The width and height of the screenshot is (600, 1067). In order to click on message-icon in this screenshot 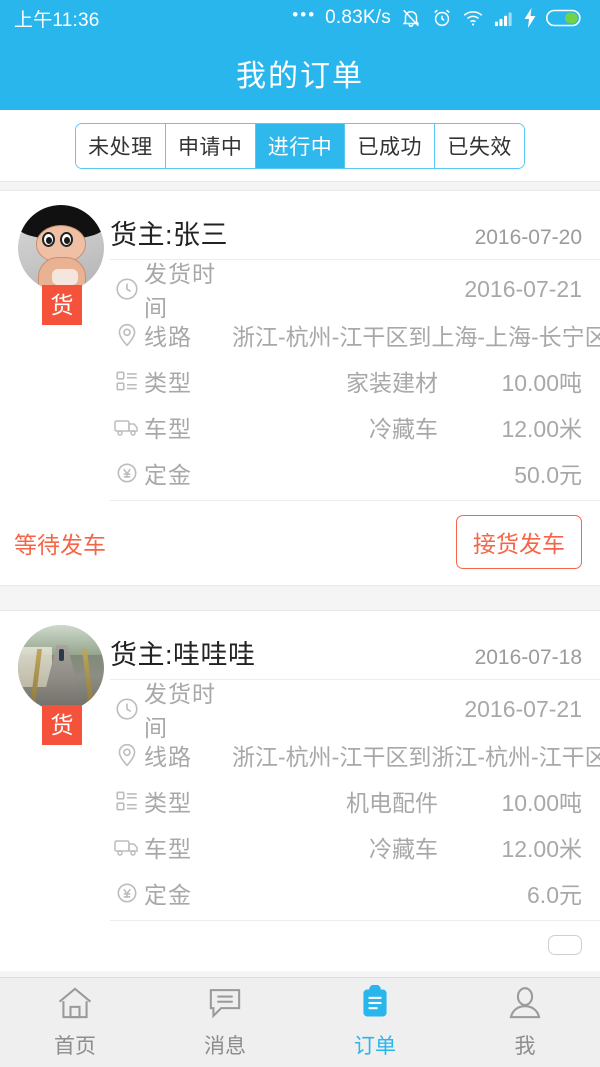, I will do `click(225, 1005)`.